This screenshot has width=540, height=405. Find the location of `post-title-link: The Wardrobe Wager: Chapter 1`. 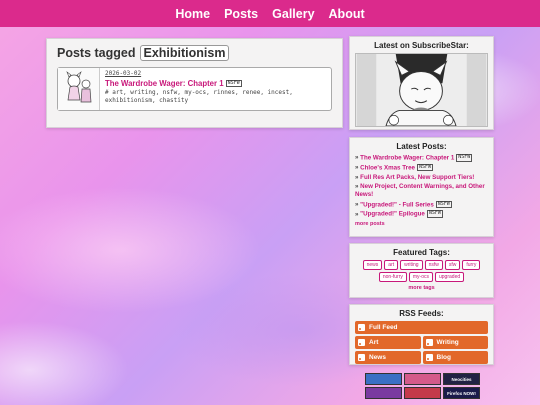

post-title-link: The Wardrobe Wager: Chapter 1 is located at coordinates (164, 83).